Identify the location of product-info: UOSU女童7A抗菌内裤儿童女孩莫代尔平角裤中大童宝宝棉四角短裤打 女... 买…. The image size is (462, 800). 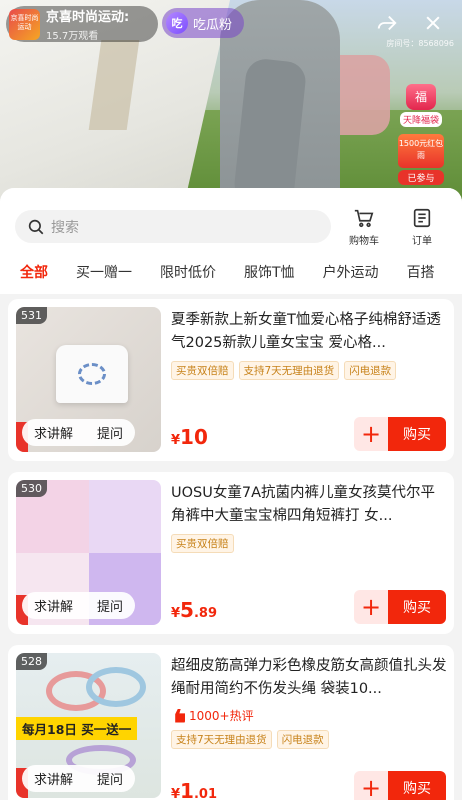
(309, 517).